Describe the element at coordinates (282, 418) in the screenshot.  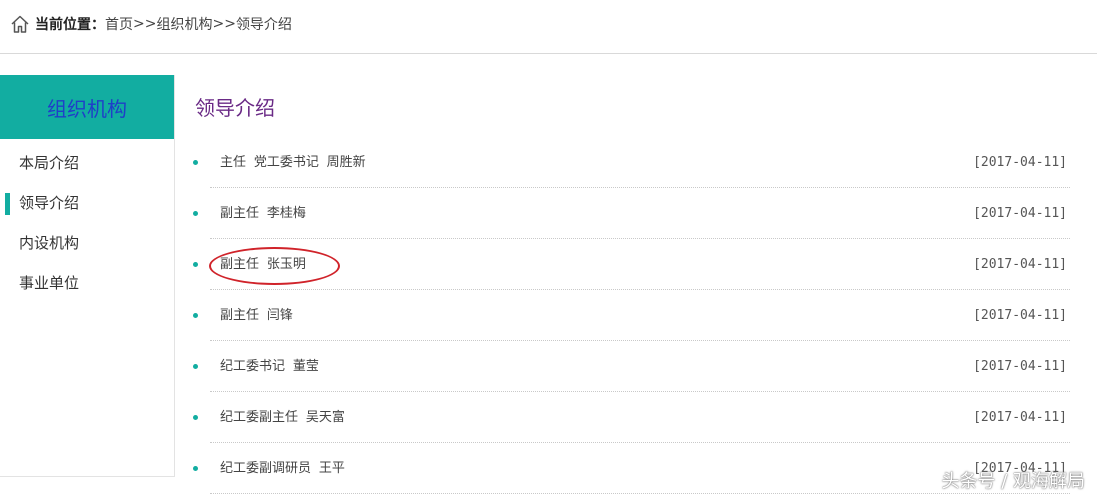
I see `list-item-link: 纪工委副主任 吴天富` at that location.